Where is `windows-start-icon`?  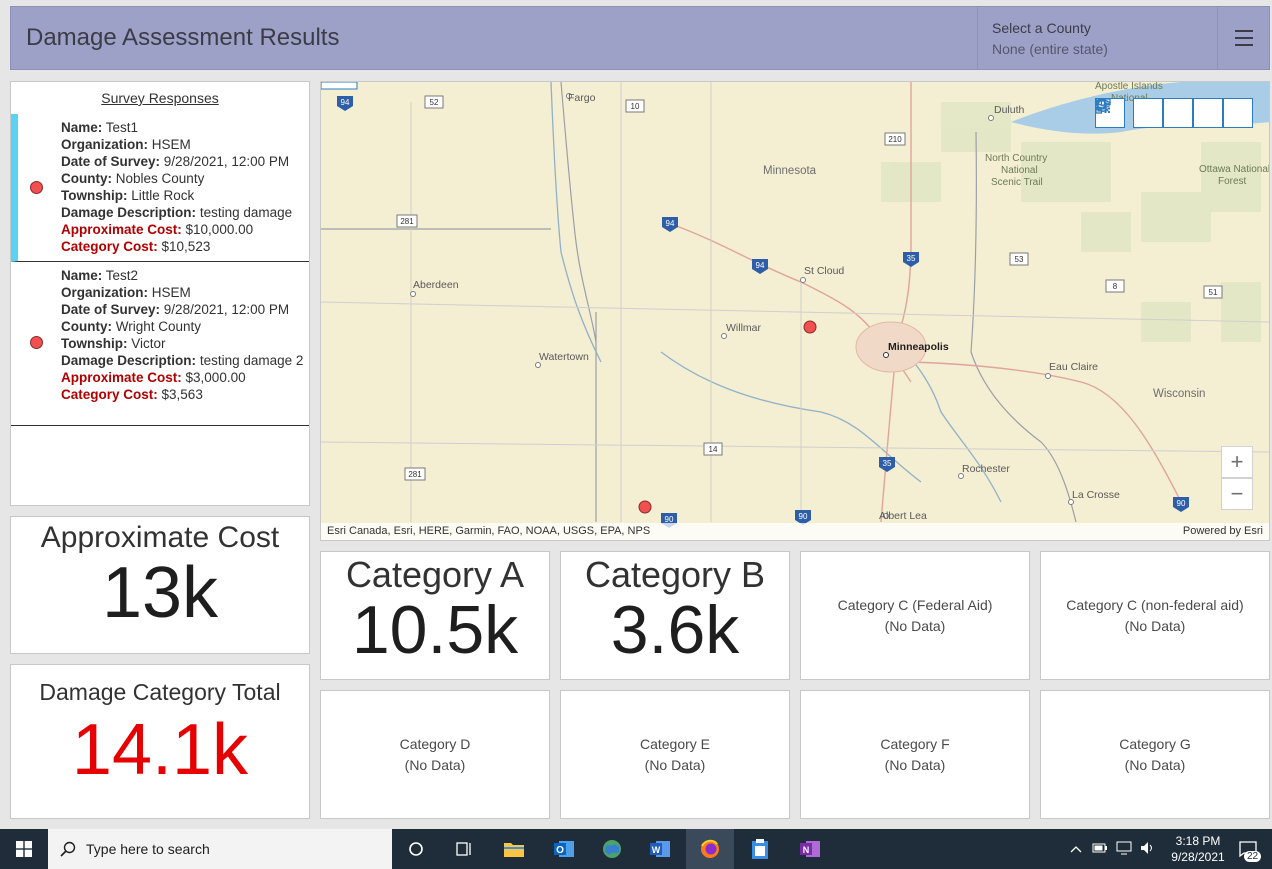 windows-start-icon is located at coordinates (24, 849).